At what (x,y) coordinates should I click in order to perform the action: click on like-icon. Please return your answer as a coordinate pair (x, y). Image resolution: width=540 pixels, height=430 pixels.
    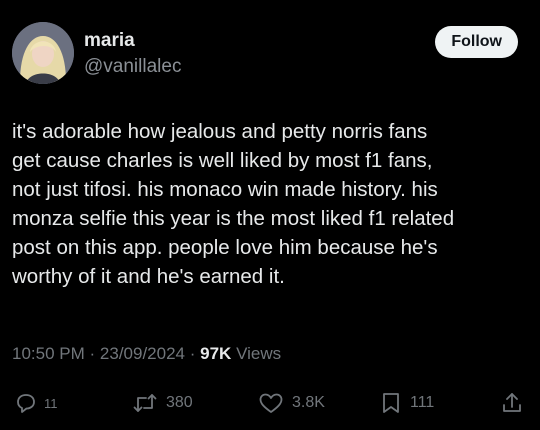
    Looking at the image, I should click on (271, 403).